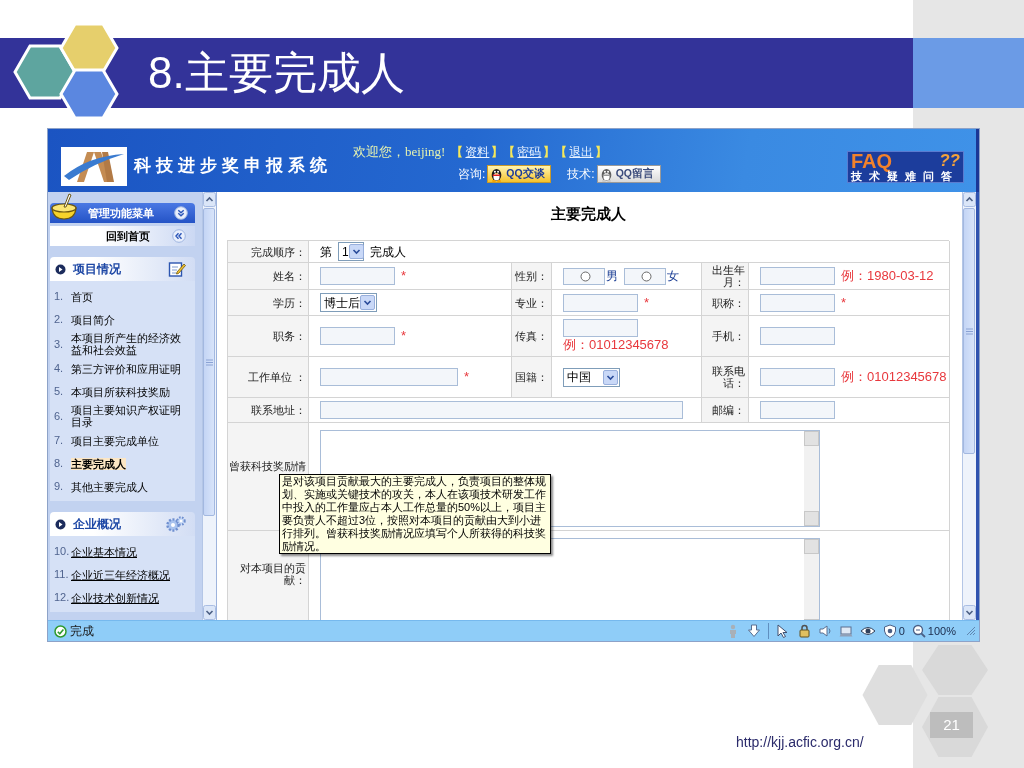  Describe the element at coordinates (268, 377) in the screenshot. I see `field-label: 工作单位 ：` at that location.